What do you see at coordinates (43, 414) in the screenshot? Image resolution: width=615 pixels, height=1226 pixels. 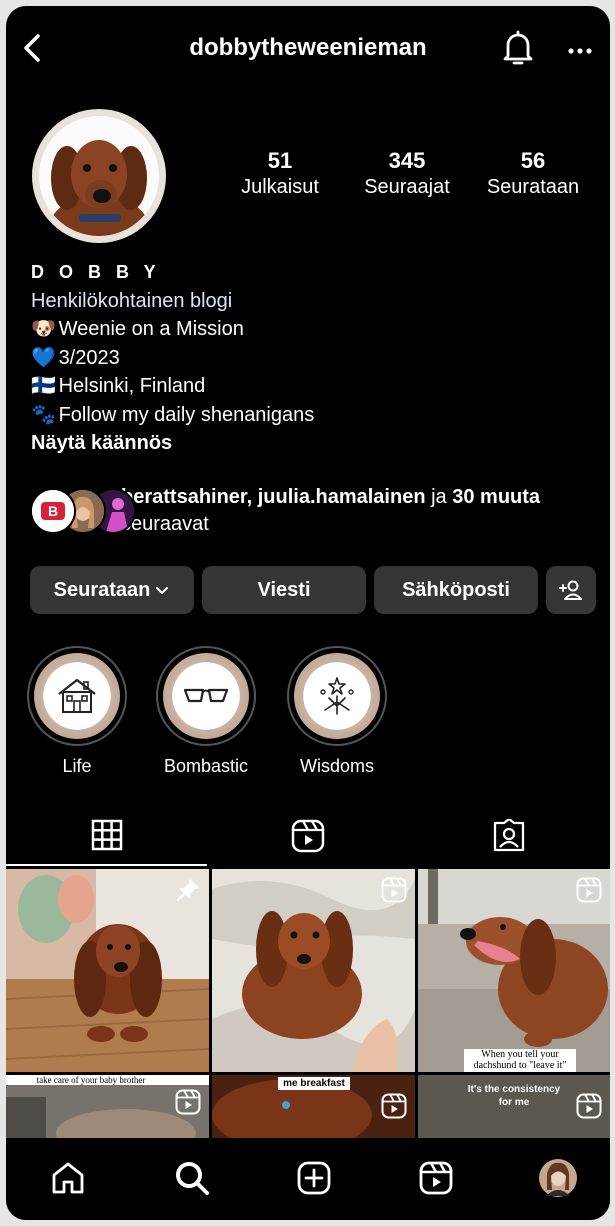 I see `paw-prints-icon: 🐾` at bounding box center [43, 414].